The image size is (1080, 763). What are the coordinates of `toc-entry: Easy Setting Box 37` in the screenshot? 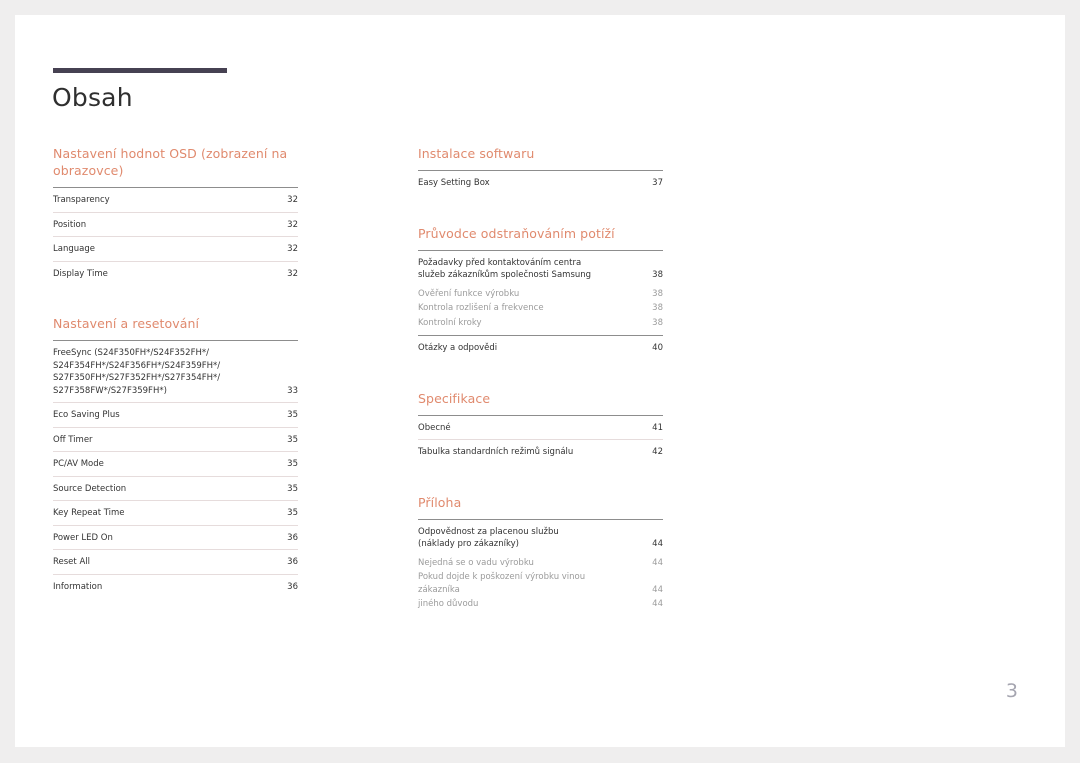 It's located at (540, 183).